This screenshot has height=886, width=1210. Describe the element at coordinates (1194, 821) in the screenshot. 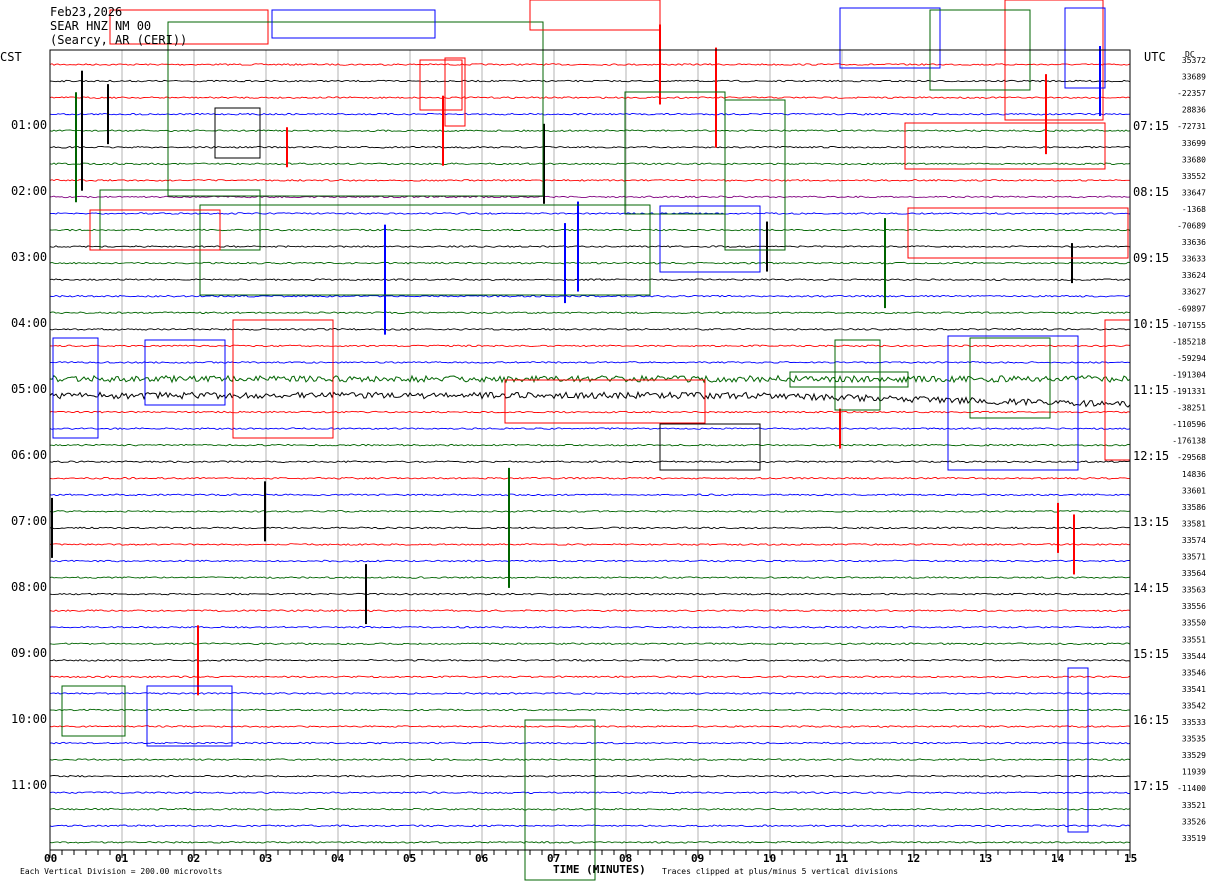

I see `dc-offset-label: 33526` at that location.